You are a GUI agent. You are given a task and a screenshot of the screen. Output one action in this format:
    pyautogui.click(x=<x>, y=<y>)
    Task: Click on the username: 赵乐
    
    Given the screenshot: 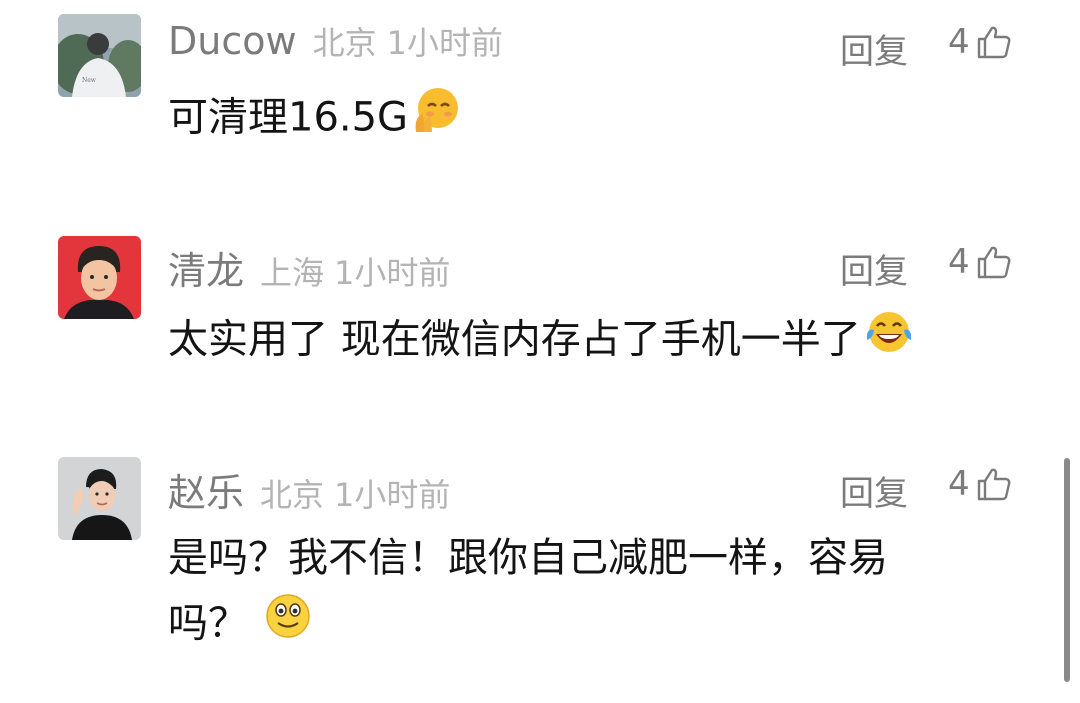 What is the action you would take?
    pyautogui.click(x=206, y=489)
    